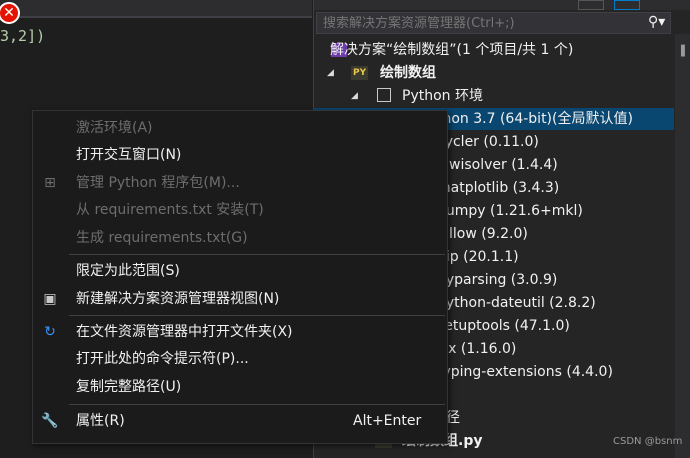 The height and width of the screenshot is (458, 690). What do you see at coordinates (488, 142) in the screenshot?
I see `package-label: cycler (0.11.0)` at bounding box center [488, 142].